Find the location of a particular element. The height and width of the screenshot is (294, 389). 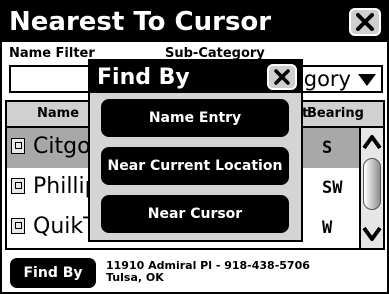

close-button is located at coordinates (365, 22).